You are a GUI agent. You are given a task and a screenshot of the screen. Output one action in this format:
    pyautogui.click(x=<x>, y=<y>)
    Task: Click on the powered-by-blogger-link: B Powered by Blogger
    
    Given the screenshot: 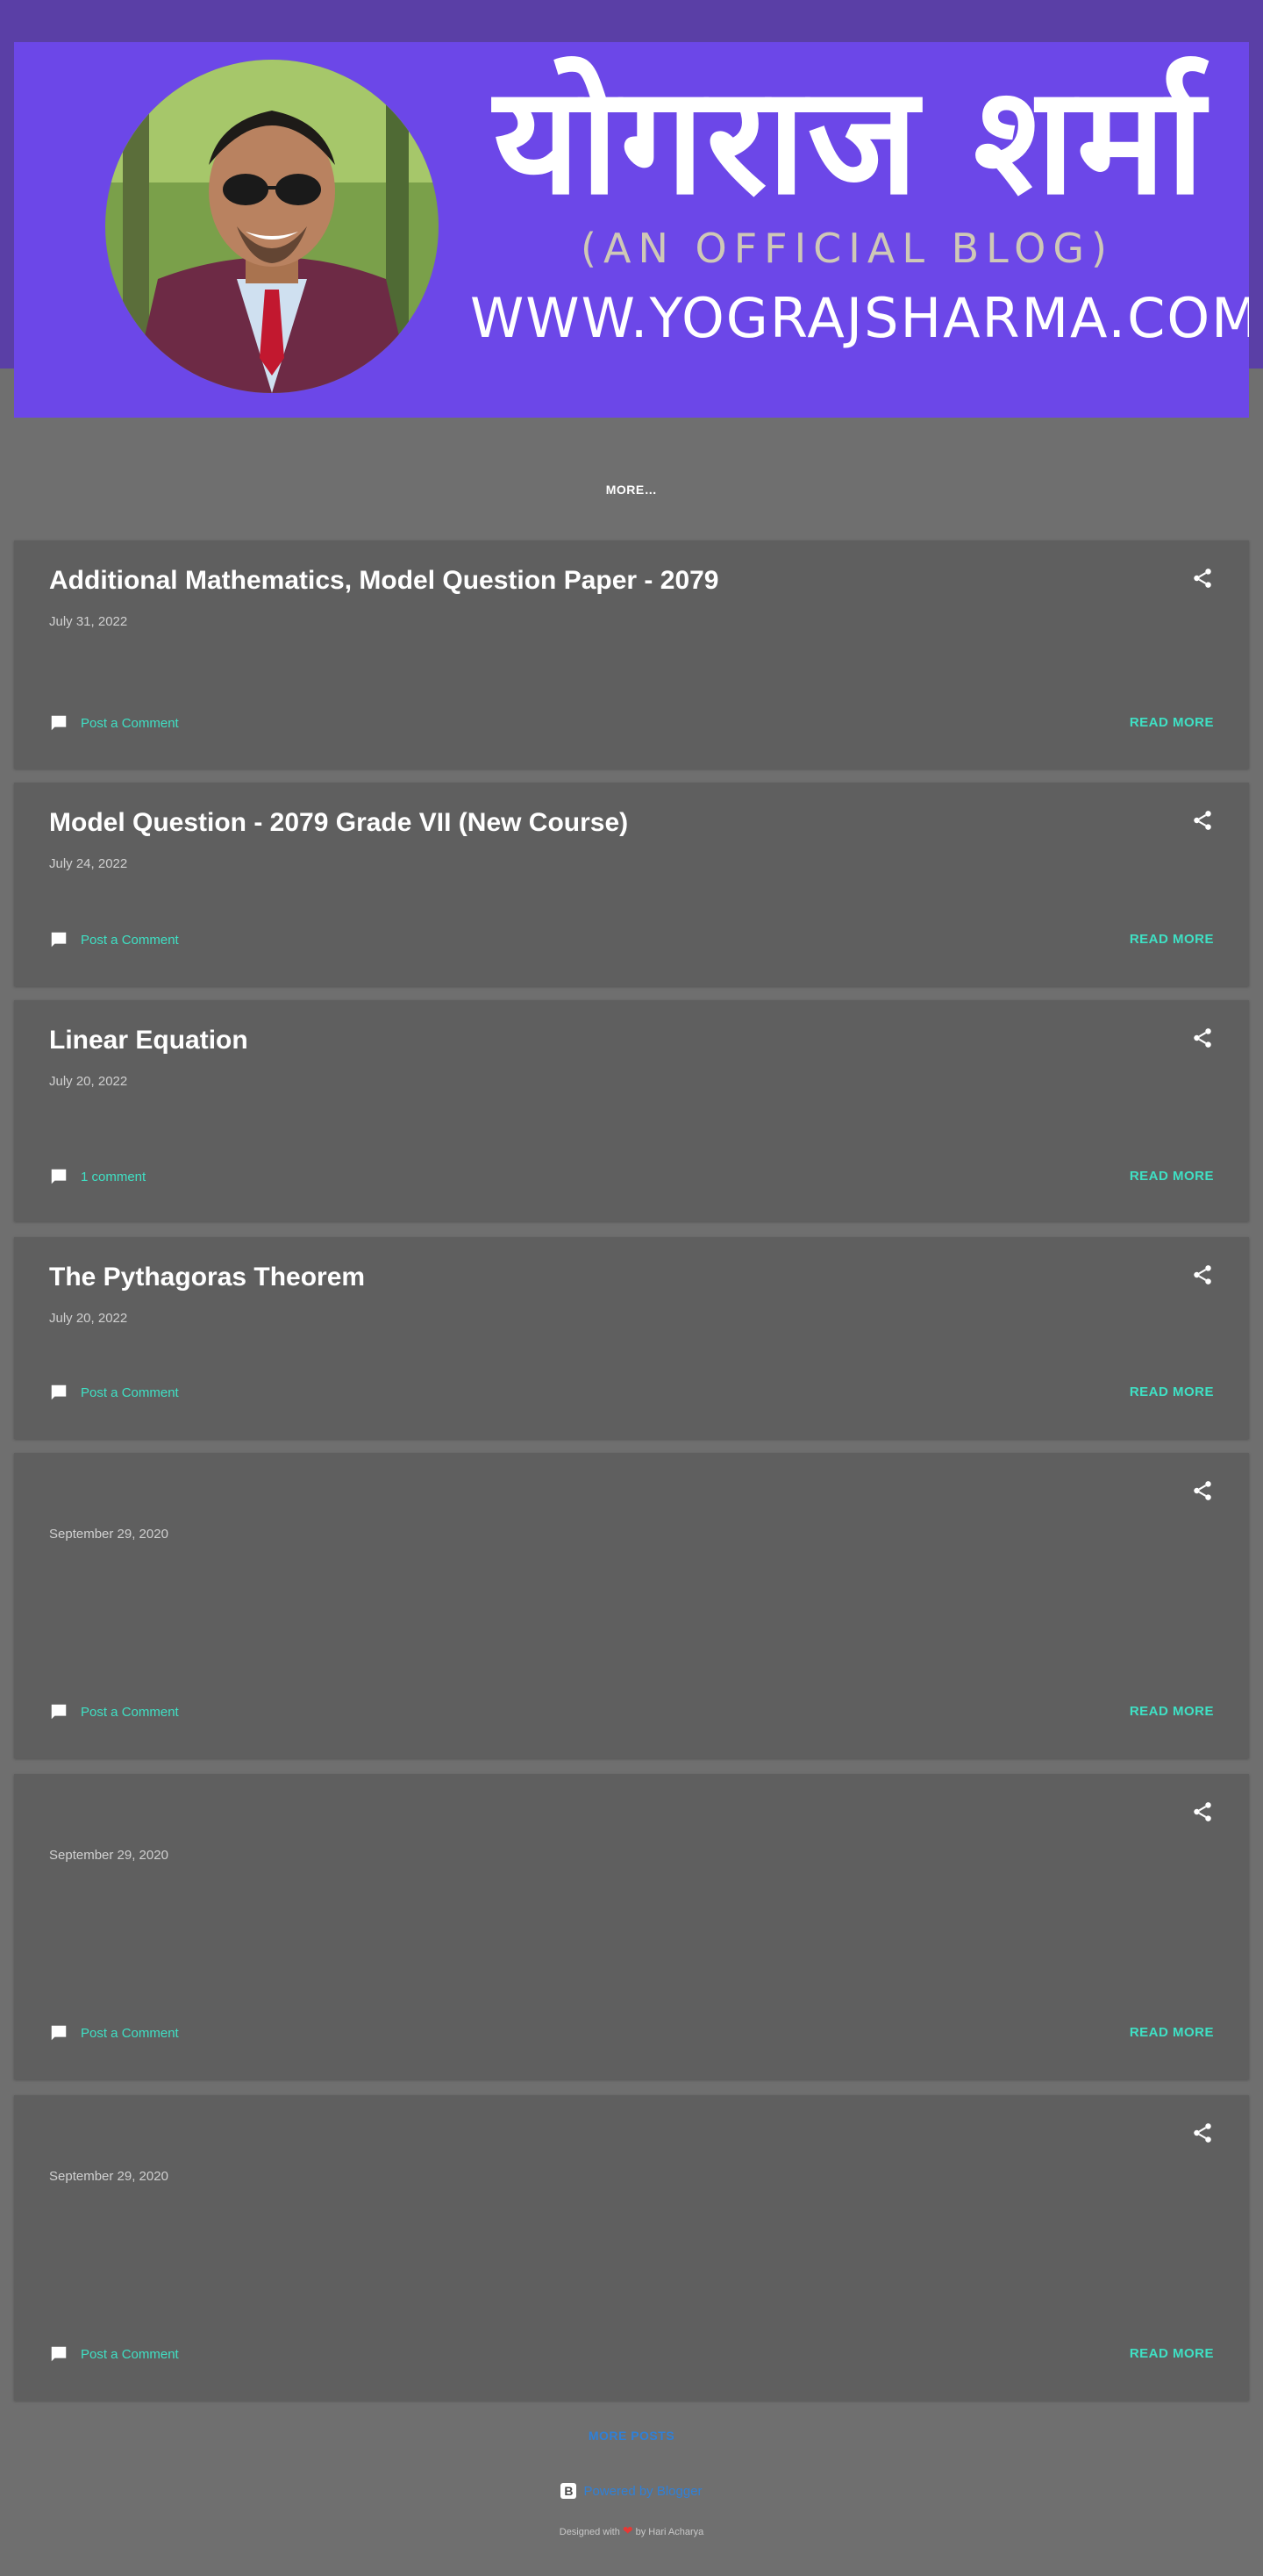 What is the action you would take?
    pyautogui.click(x=631, y=2491)
    